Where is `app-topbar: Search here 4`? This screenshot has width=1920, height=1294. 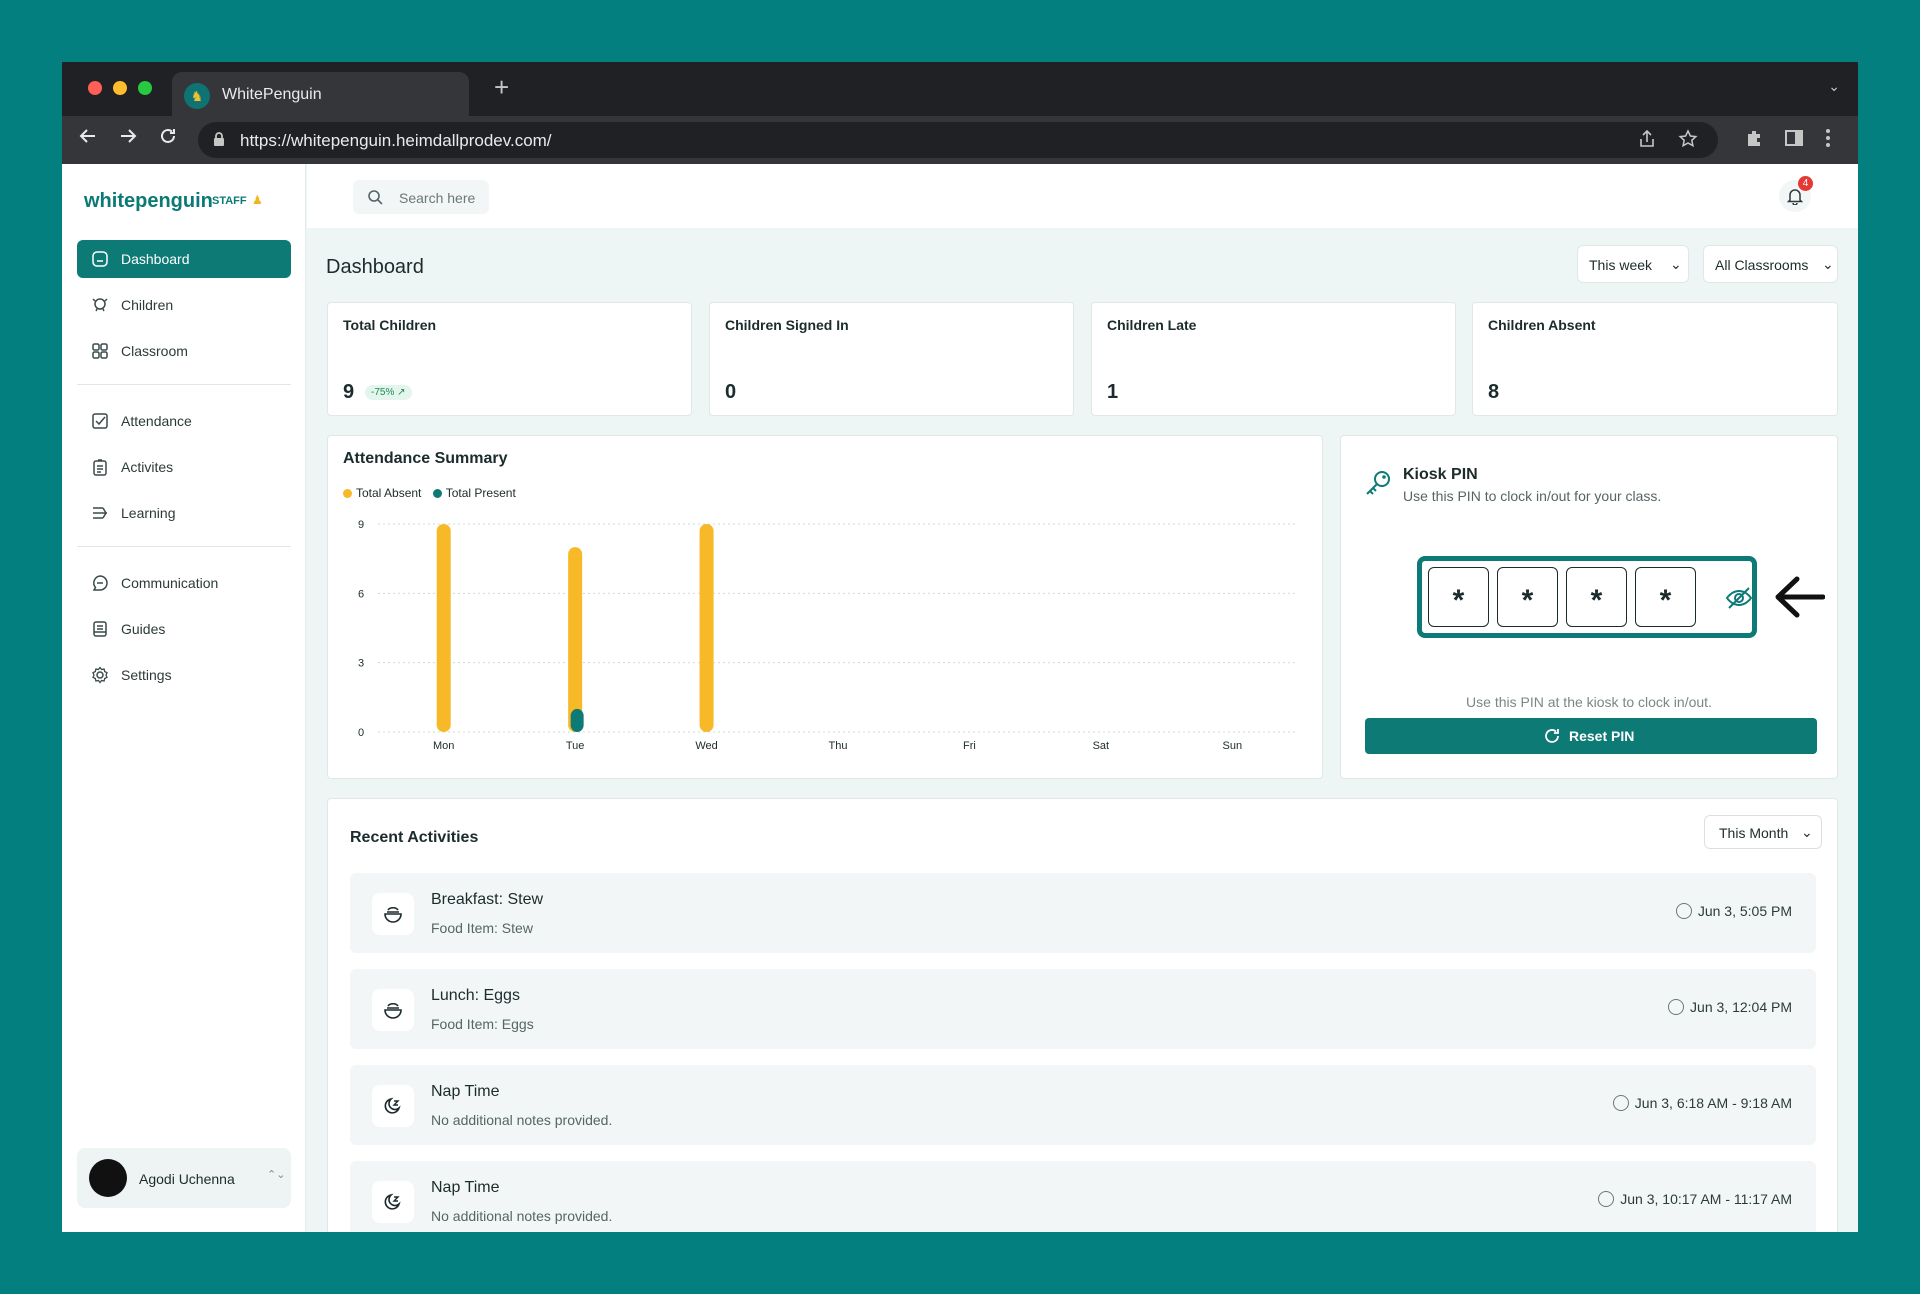
app-topbar: Search here 4 is located at coordinates (1082, 196).